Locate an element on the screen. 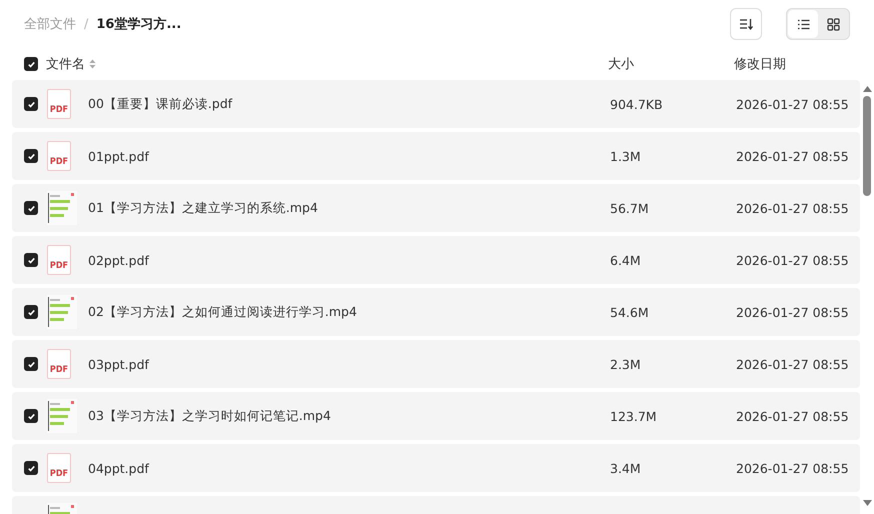  file-size: 56.7M is located at coordinates (630, 208).